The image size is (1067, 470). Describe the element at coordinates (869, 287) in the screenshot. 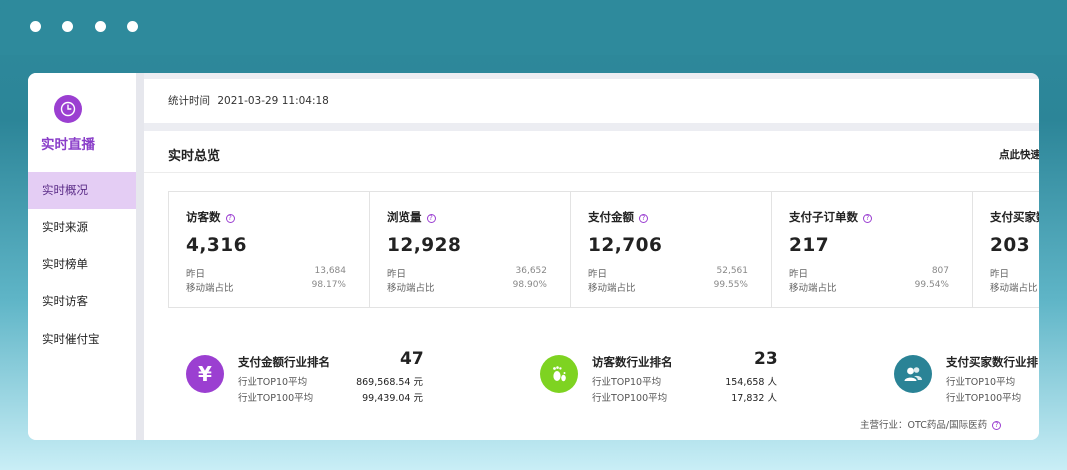

I see `metric-mobile: 移动端占比 99.54%` at that location.